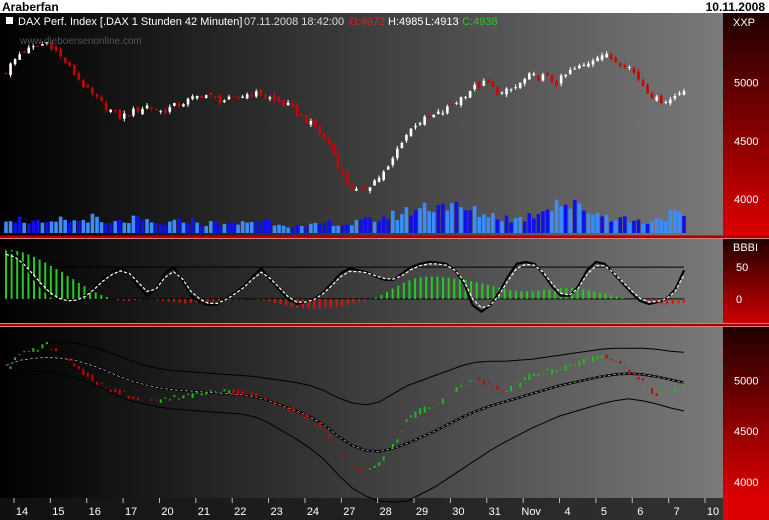 This screenshot has height=520, width=769. I want to click on x-tick-label: 20, so click(167, 512).